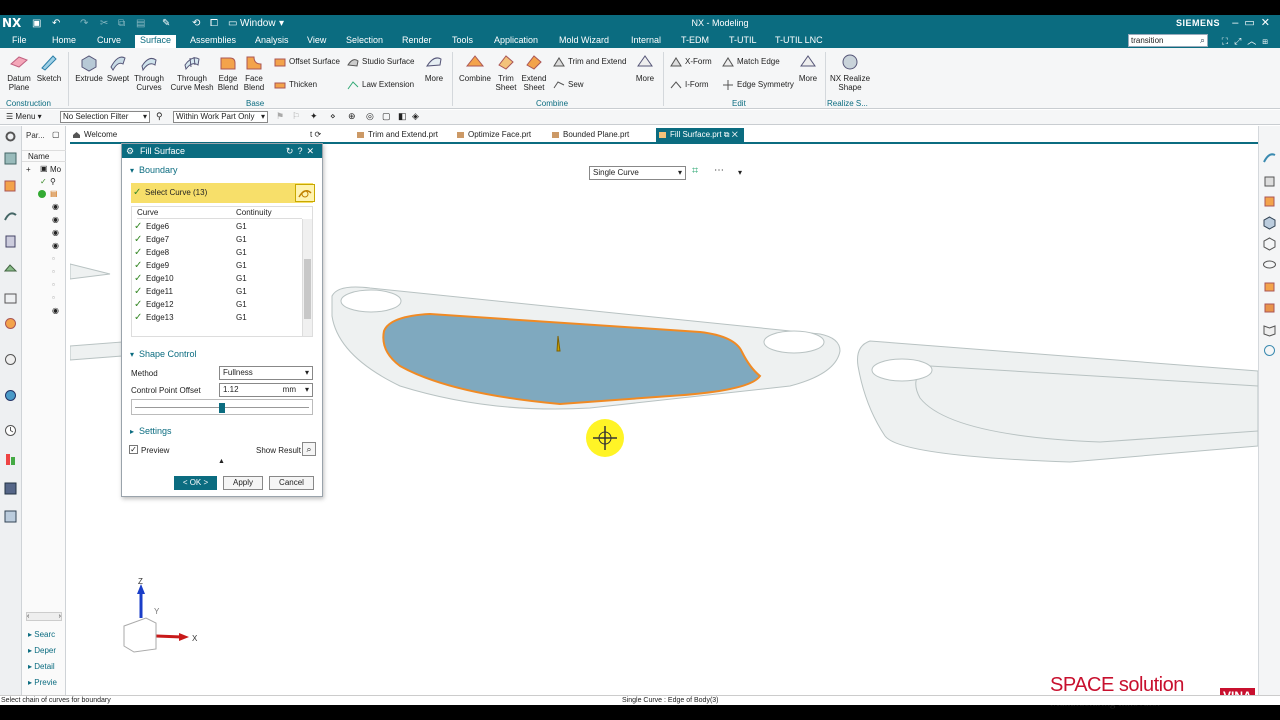 This screenshot has width=1280, height=720. What do you see at coordinates (399, 135) in the screenshot?
I see `doc-tab-trim-and-extend: Trim and Extend.prt` at bounding box center [399, 135].